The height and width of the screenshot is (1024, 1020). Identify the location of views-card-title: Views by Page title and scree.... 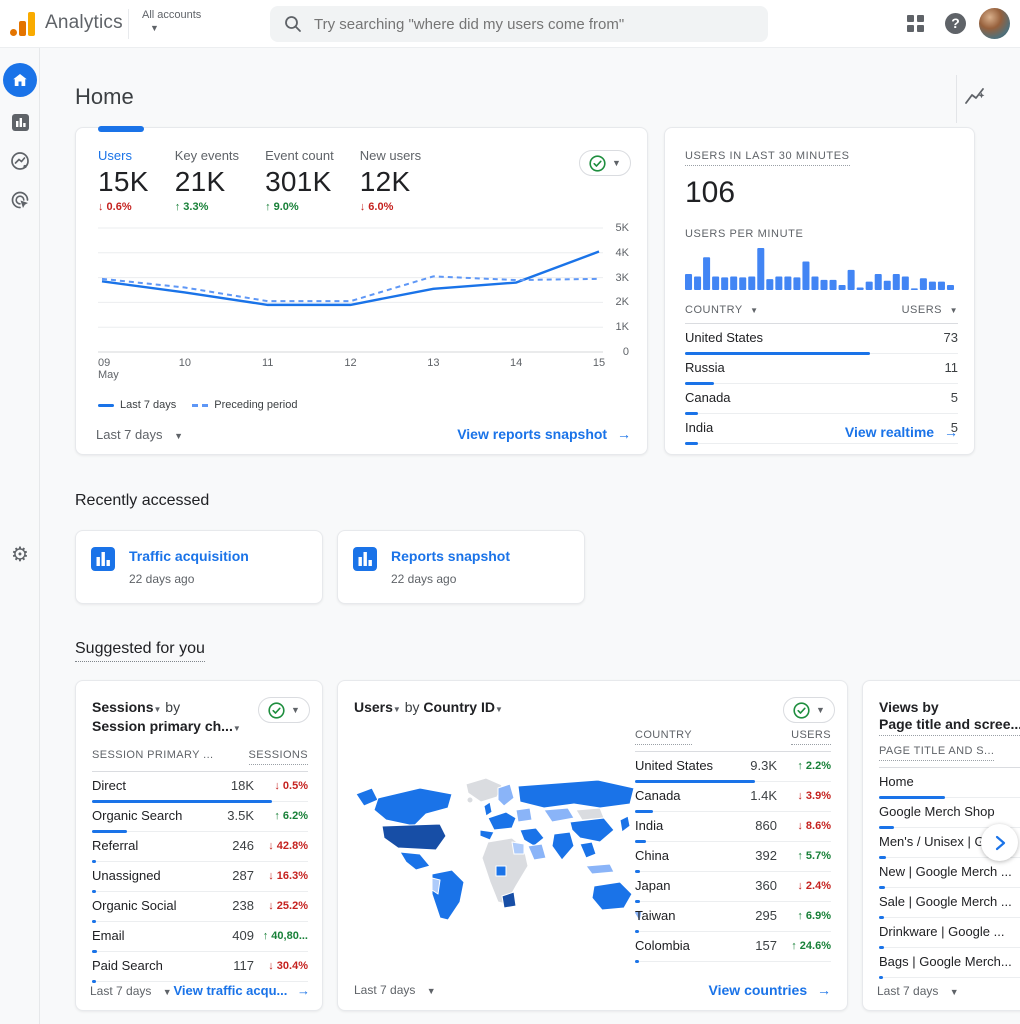
(949, 717).